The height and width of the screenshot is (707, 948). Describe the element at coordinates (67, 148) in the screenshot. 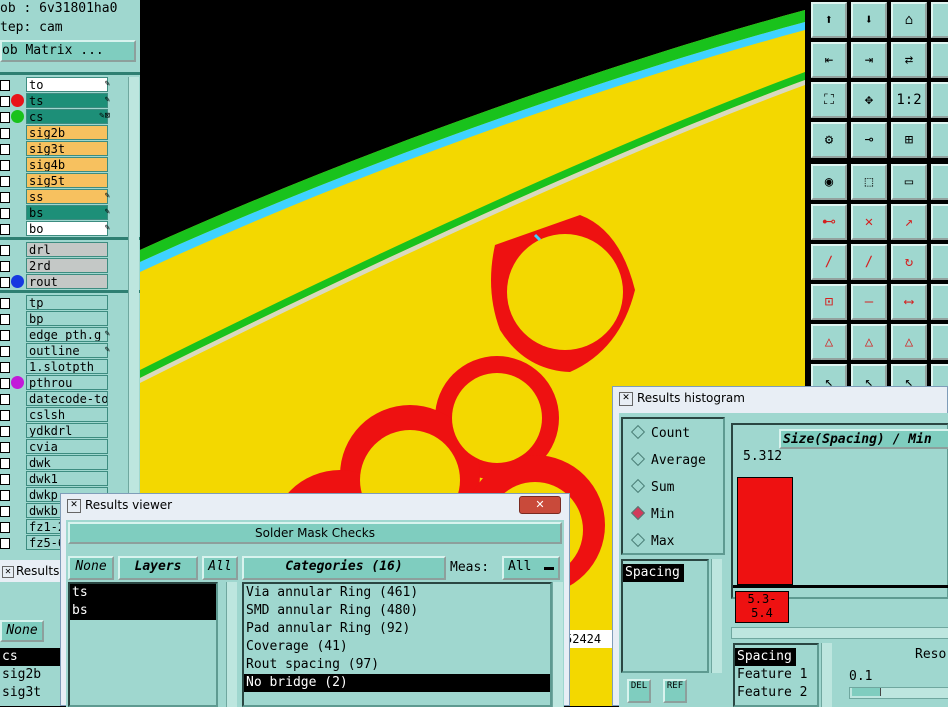

I see `layer-name: sig3t` at that location.